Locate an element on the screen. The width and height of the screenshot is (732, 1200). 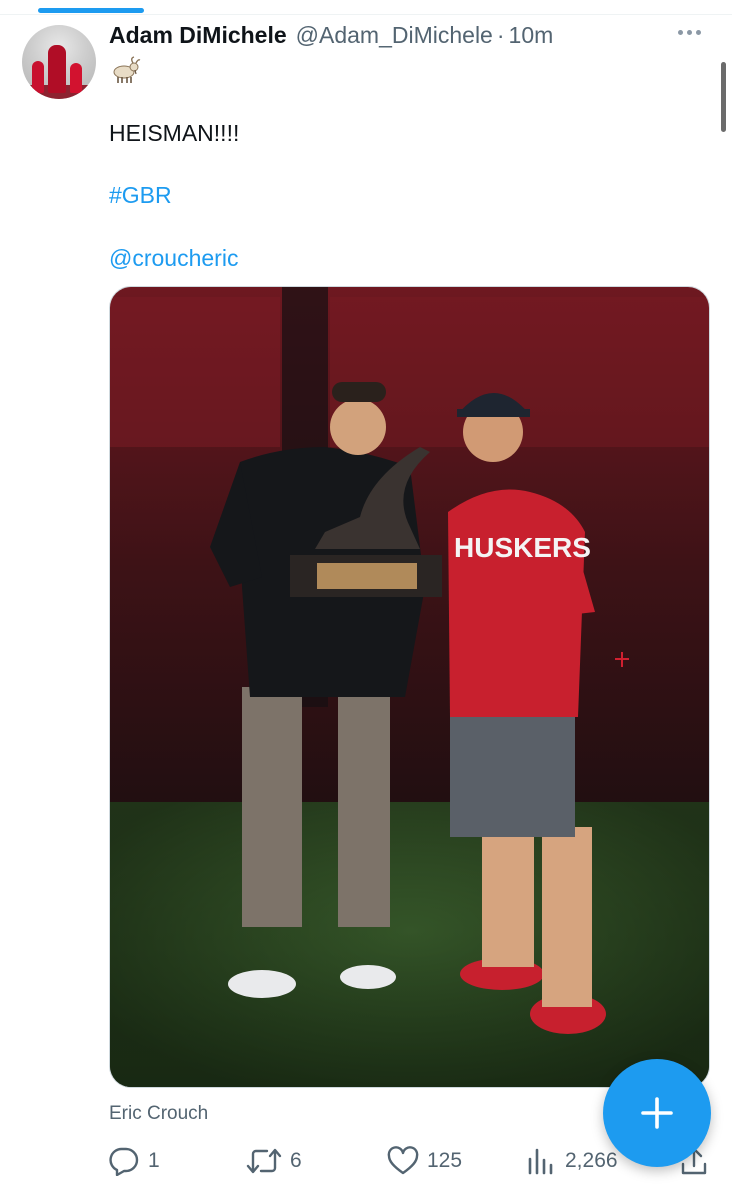
mention-link: @croucheric is located at coordinates (173, 258).